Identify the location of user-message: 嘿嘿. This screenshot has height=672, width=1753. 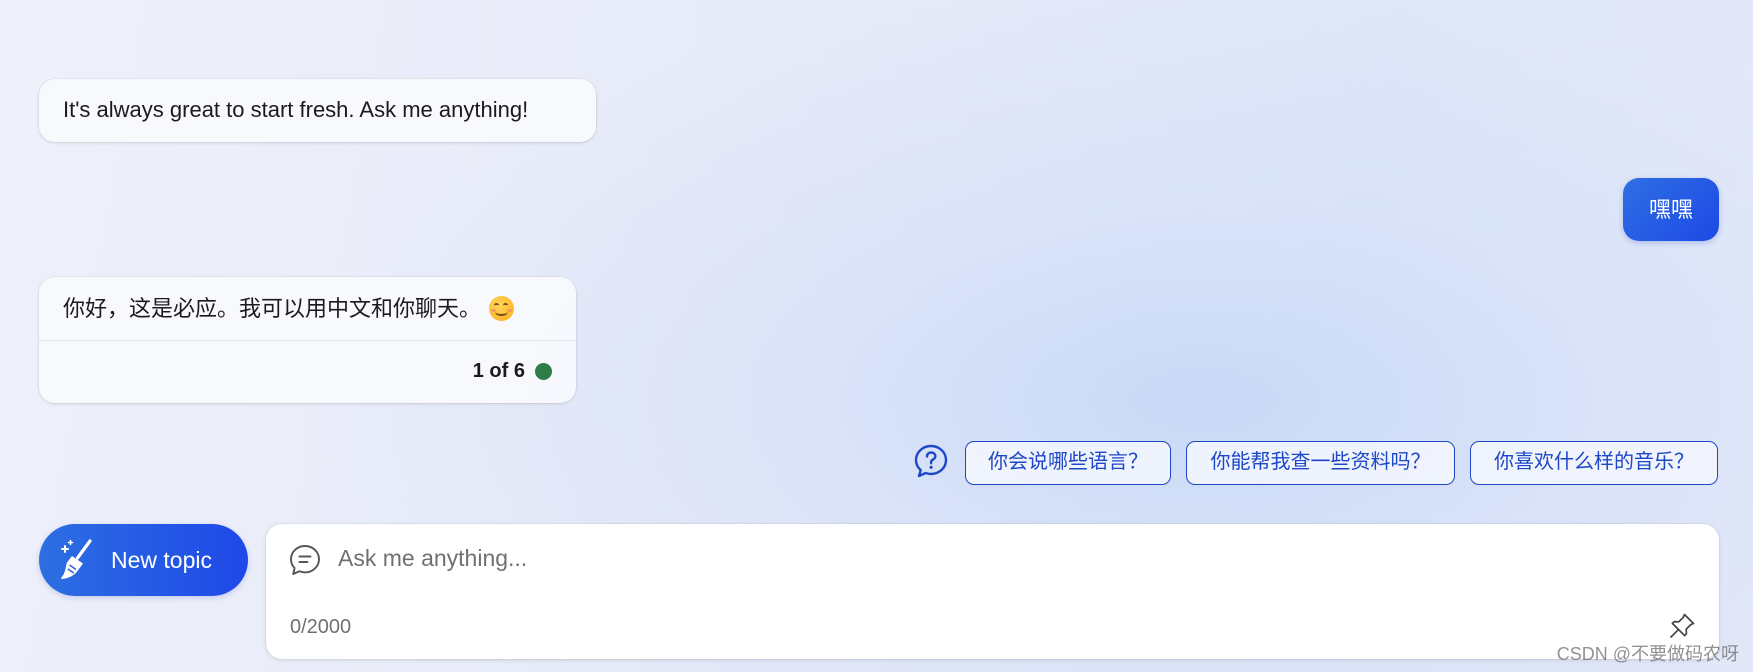
(1671, 209).